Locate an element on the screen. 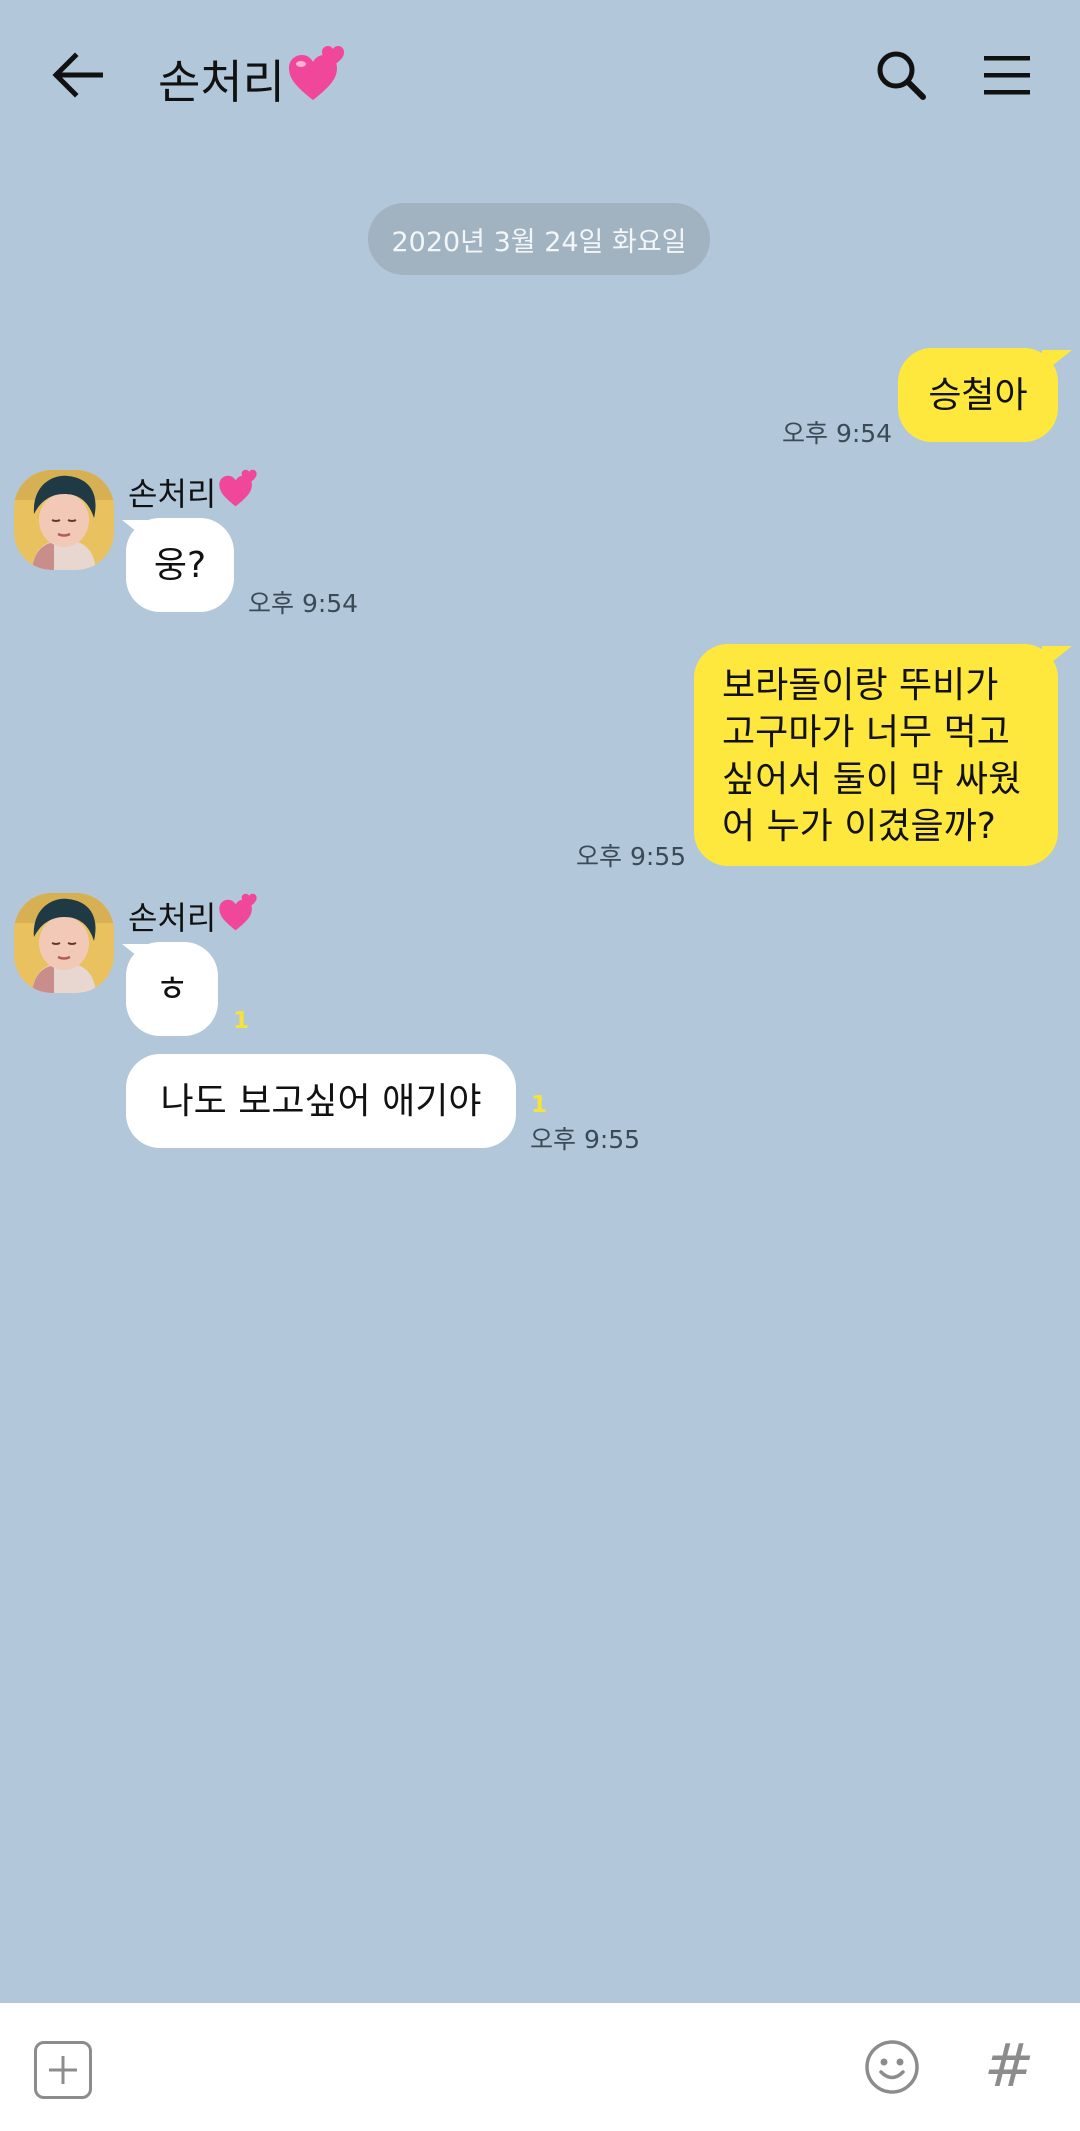  date-divider: 2020년 3월 24일 화요일 is located at coordinates (539, 239).